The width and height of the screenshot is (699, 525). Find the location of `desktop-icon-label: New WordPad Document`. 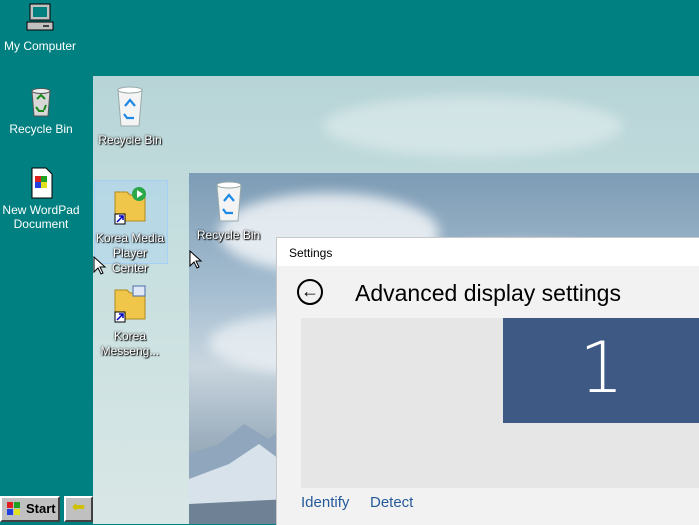

desktop-icon-label: New WordPad Document is located at coordinates (41, 217).